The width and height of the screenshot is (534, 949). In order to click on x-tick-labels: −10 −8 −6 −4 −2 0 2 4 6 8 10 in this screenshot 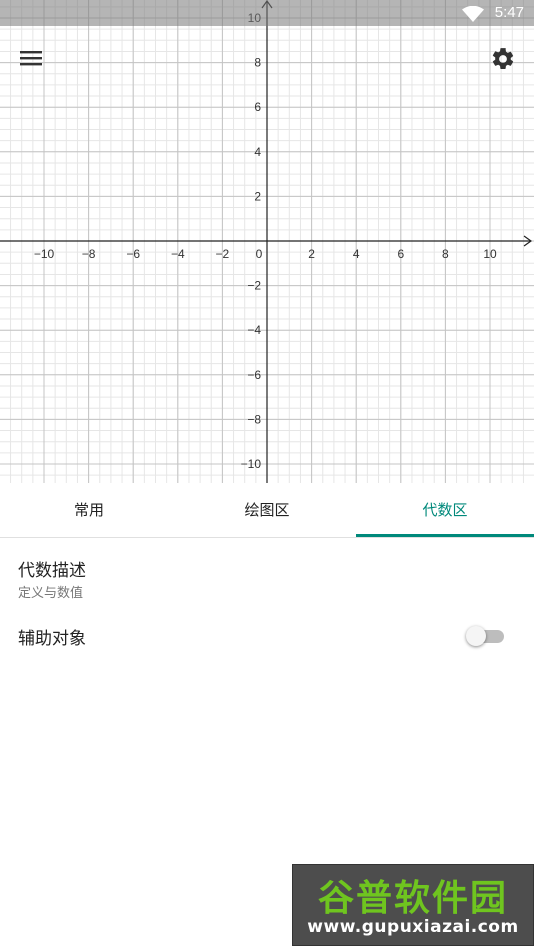, I will do `click(265, 254)`.